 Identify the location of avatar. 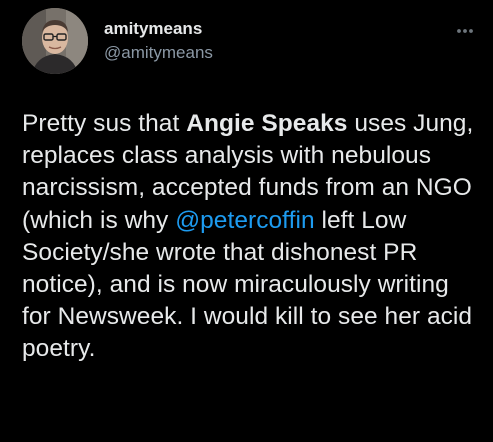
(55, 41).